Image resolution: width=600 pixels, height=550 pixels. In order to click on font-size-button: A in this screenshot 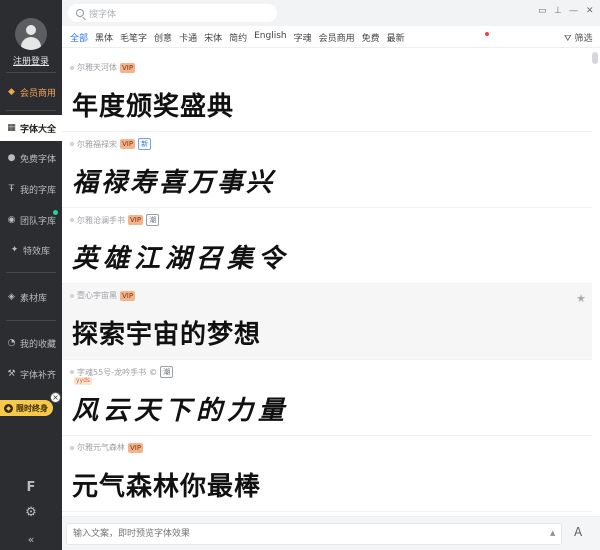, I will do `click(578, 532)`.